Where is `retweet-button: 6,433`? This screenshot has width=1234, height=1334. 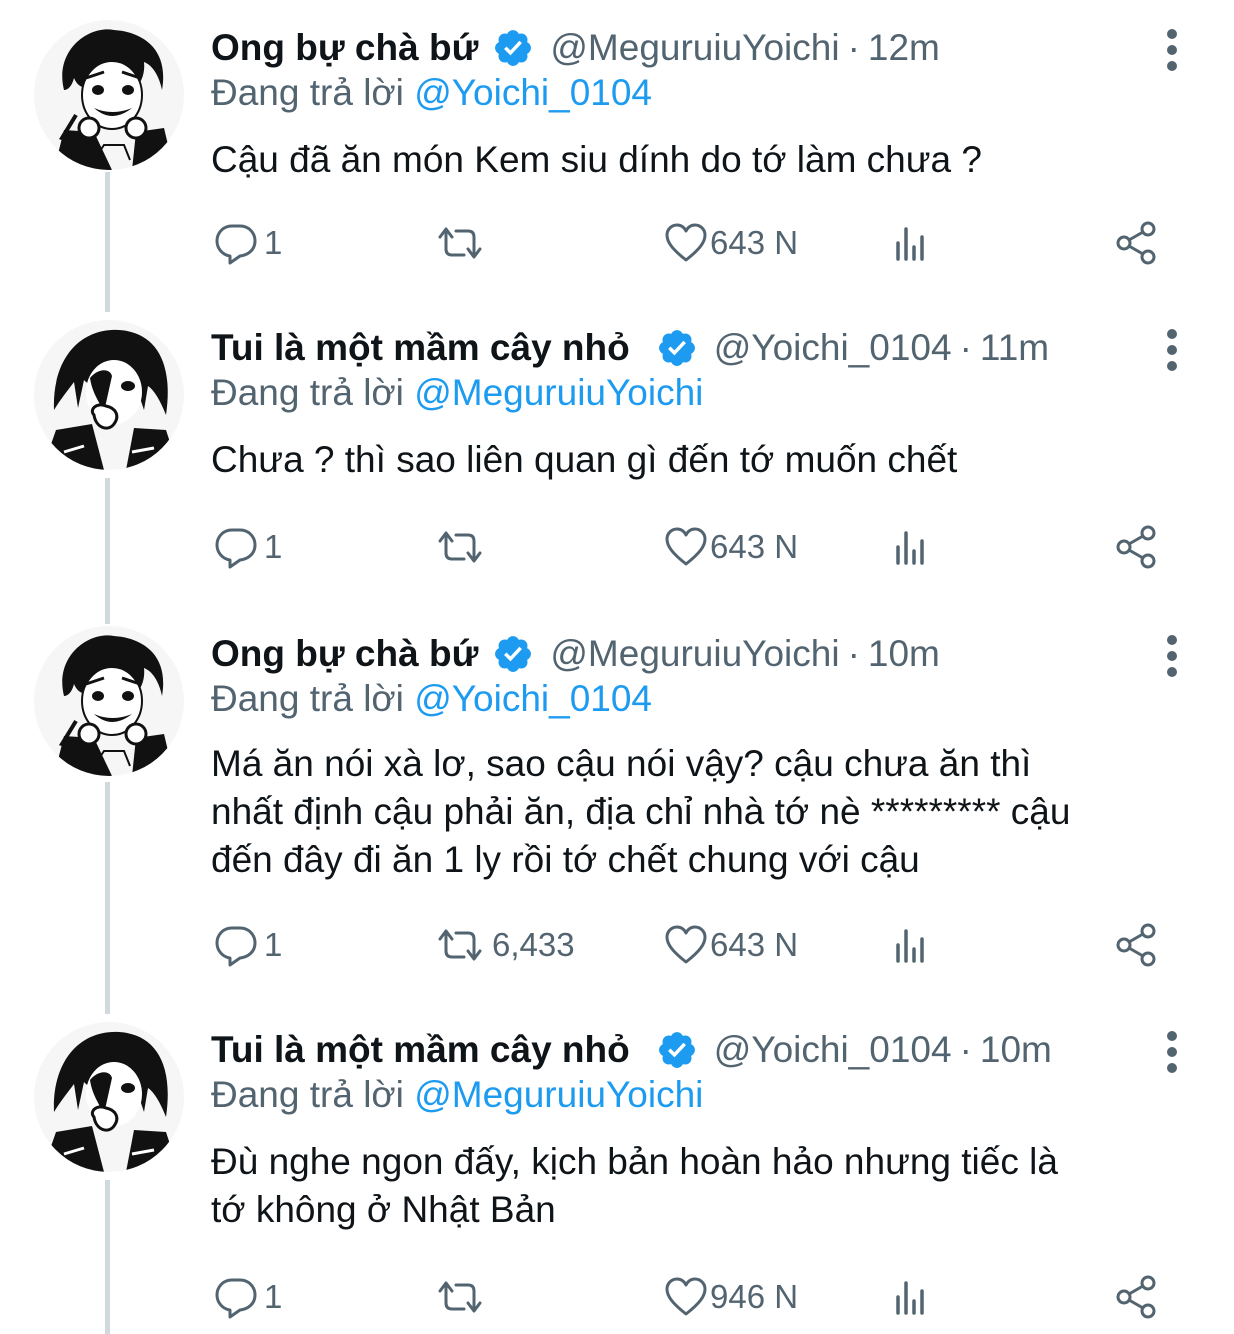
retweet-button: 6,433 is located at coordinates (504, 945).